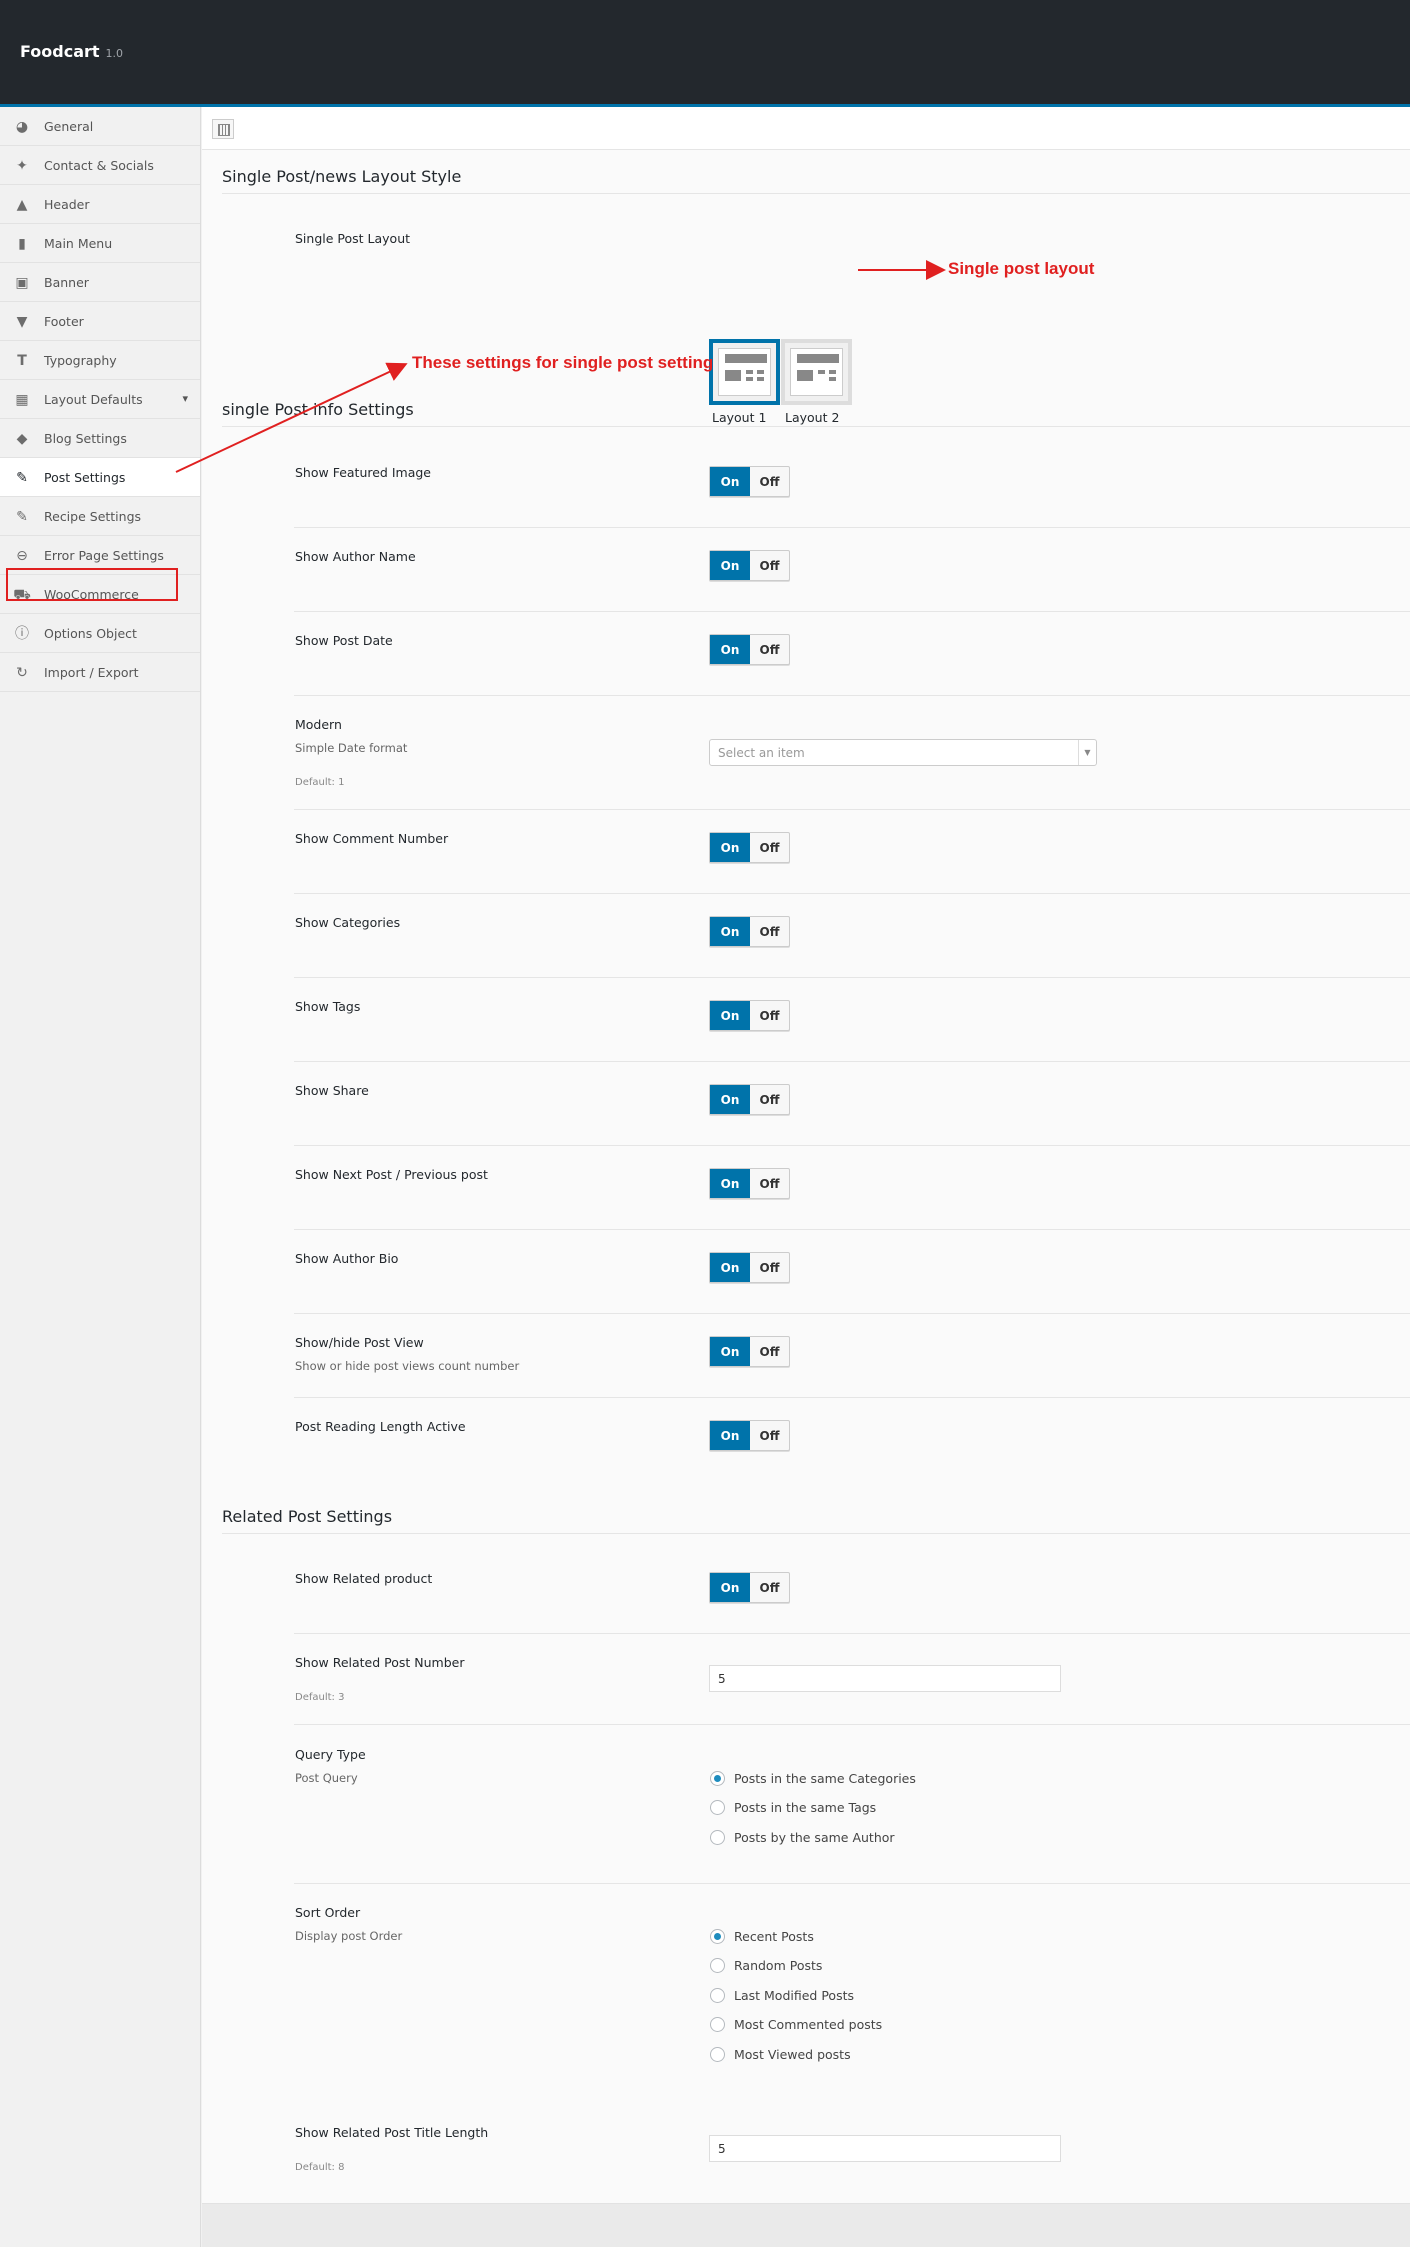 The height and width of the screenshot is (2247, 1410). I want to click on post-date-toggle: On Off, so click(749, 649).